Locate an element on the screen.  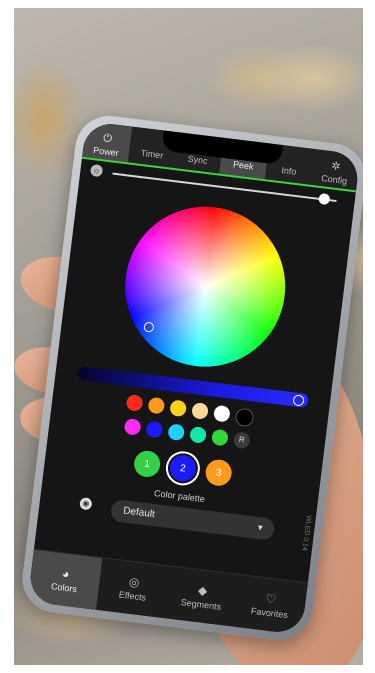
tab-colors: ◕ Colors is located at coordinates (65, 579).